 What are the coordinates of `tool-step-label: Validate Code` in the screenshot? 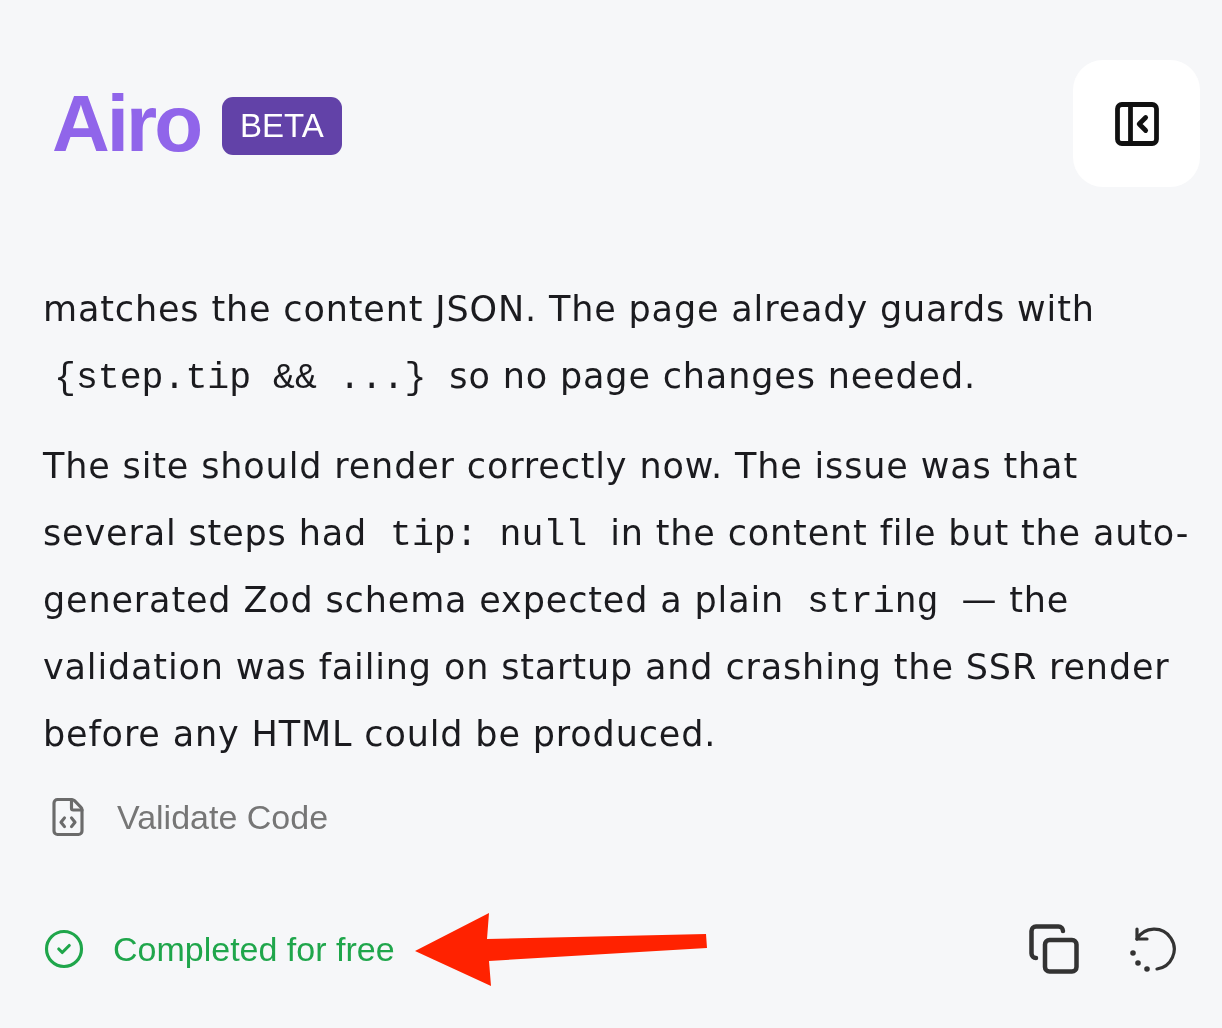 It's located at (223, 817).